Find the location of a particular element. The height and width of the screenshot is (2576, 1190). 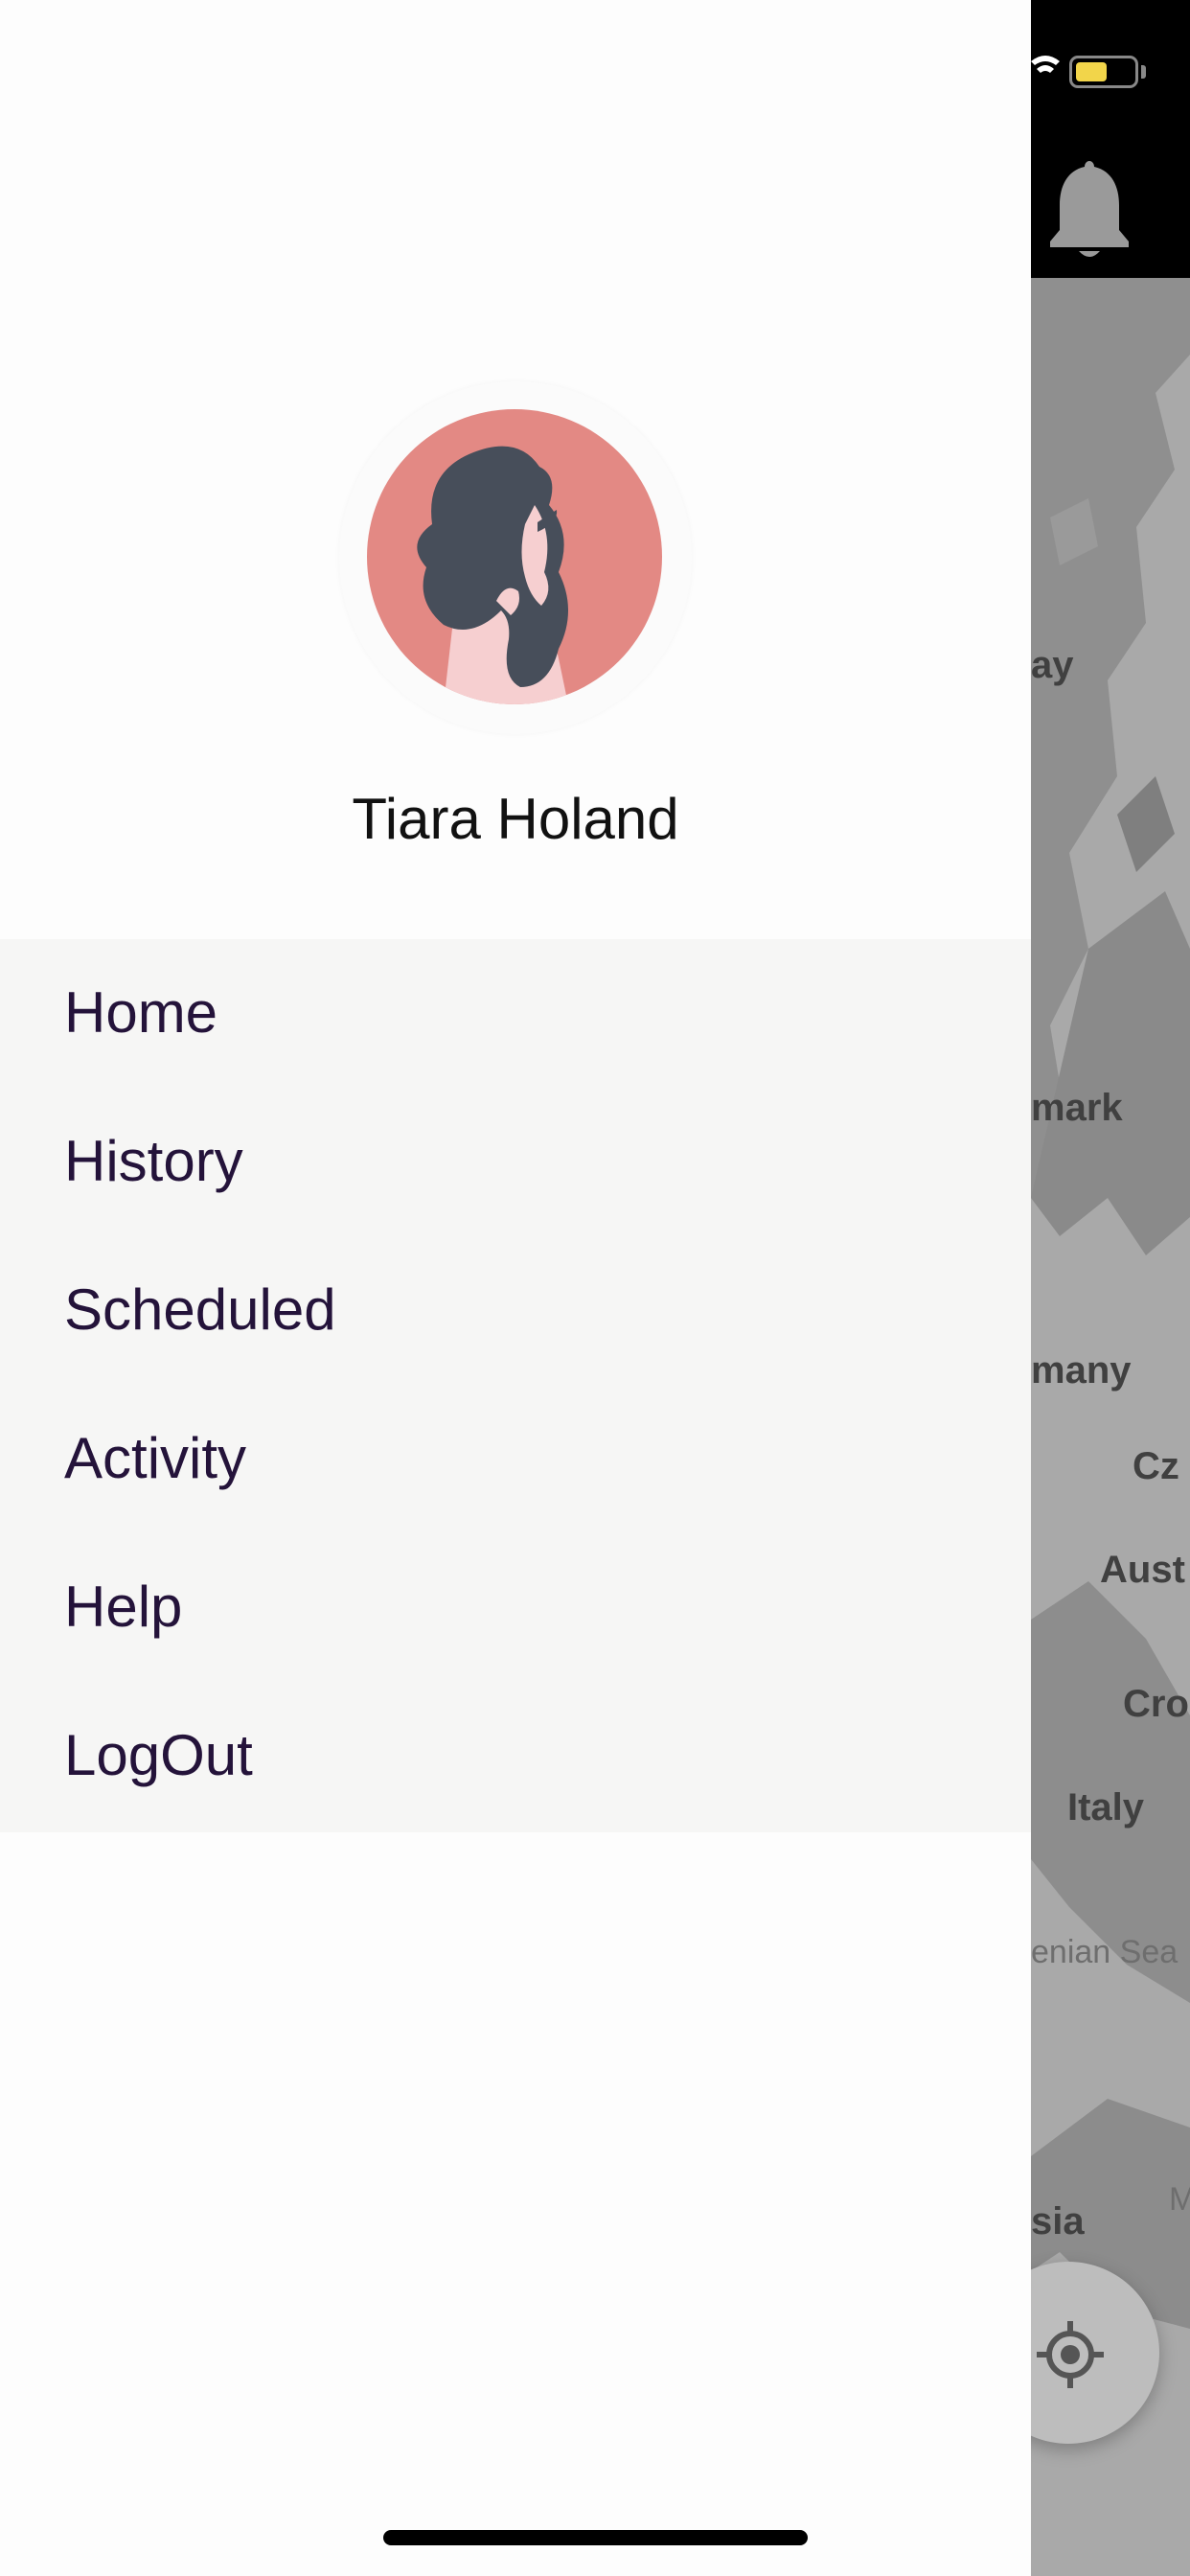

home-indicator is located at coordinates (595, 2537).